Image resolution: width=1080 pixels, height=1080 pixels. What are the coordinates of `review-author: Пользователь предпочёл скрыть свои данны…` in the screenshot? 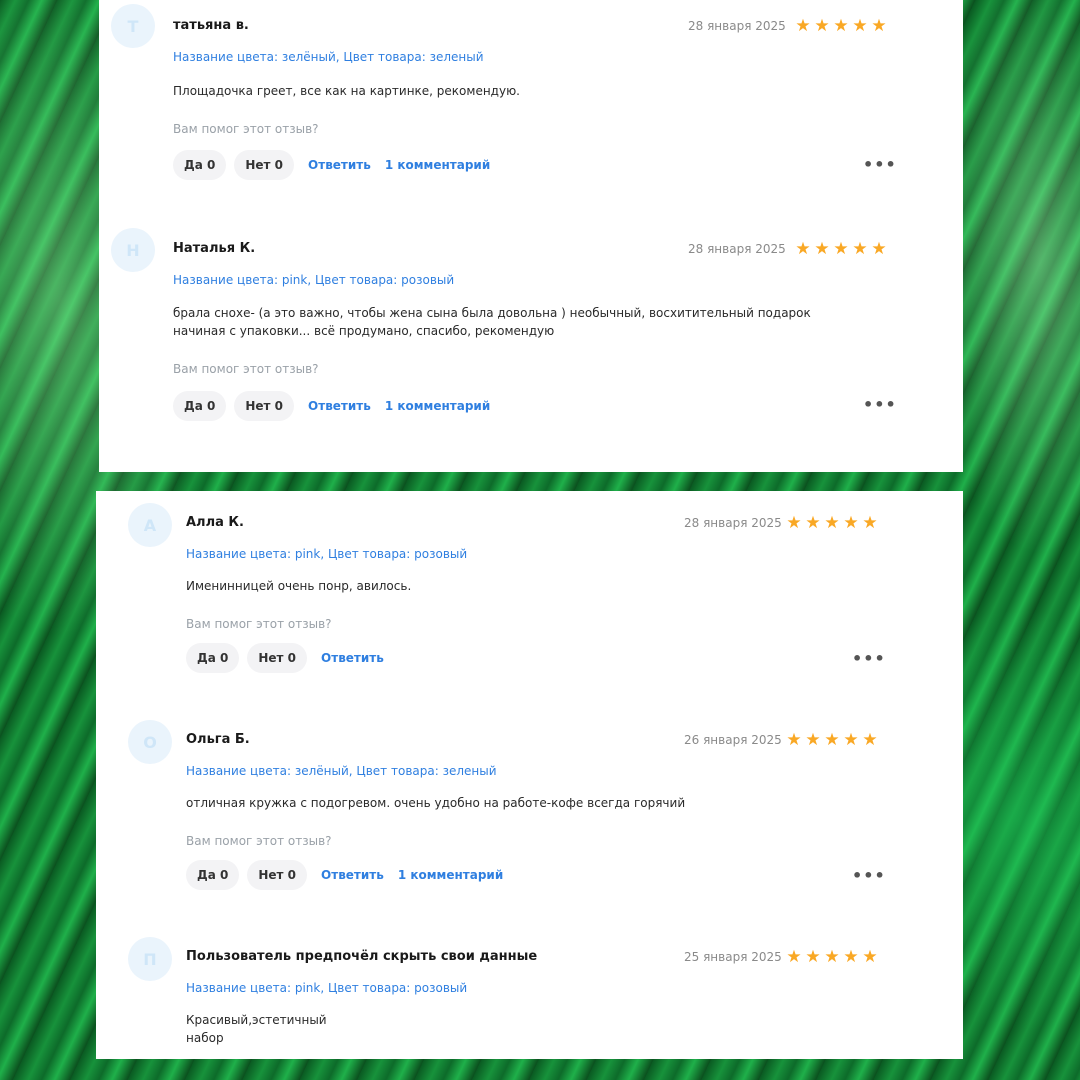 It's located at (362, 956).